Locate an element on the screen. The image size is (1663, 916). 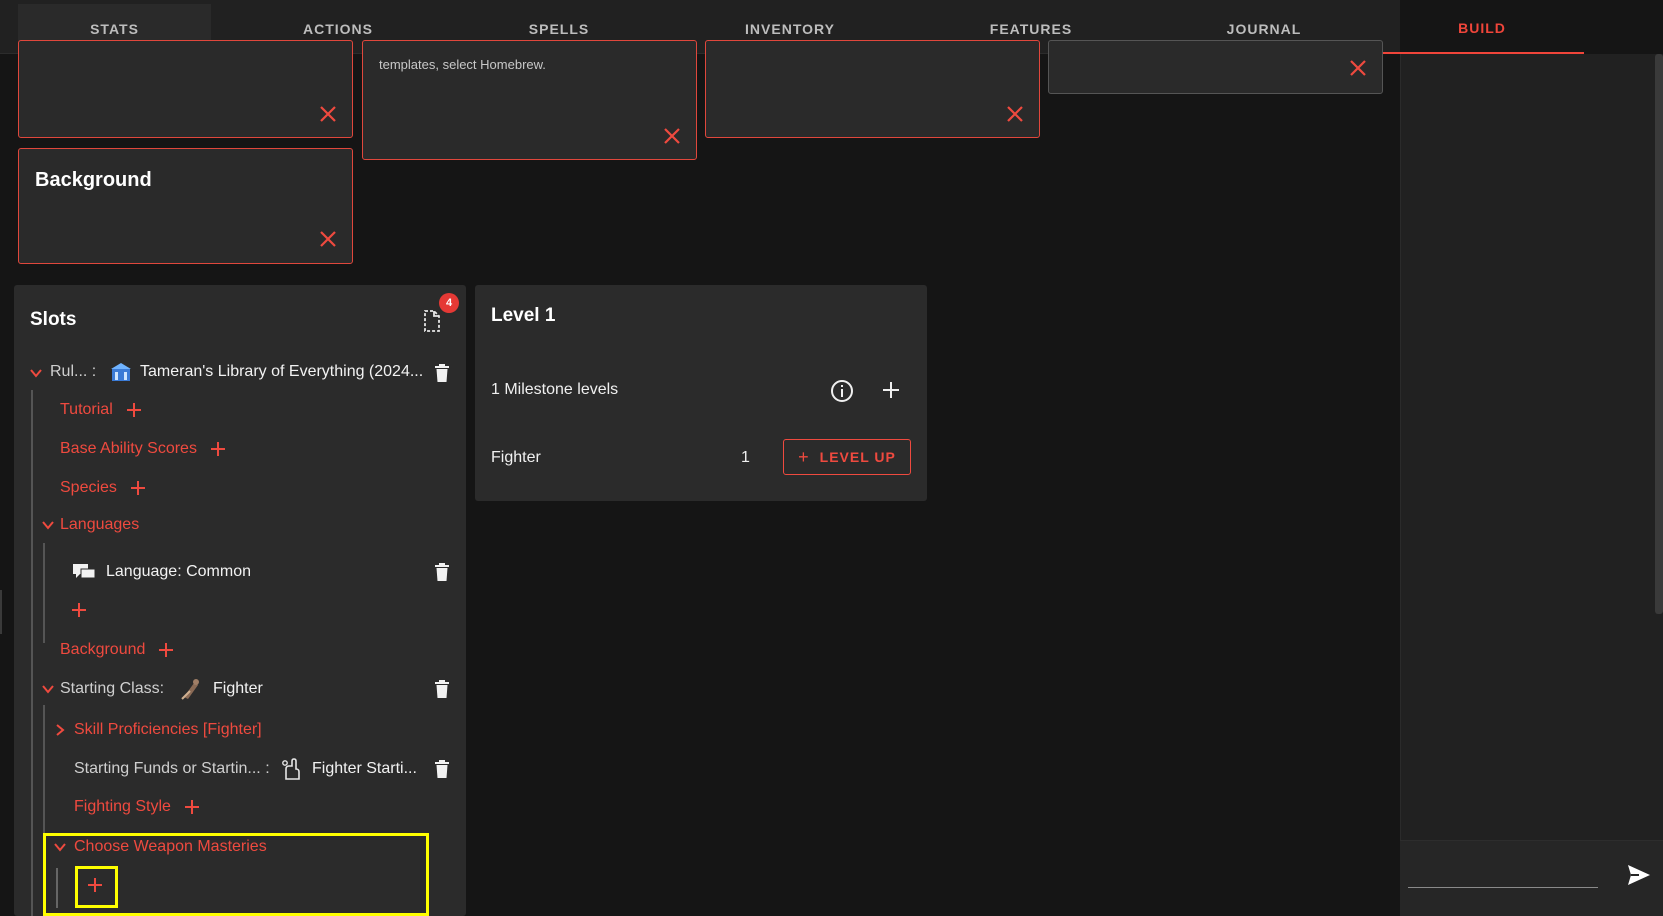
hand-coin-icon is located at coordinates (291, 769).